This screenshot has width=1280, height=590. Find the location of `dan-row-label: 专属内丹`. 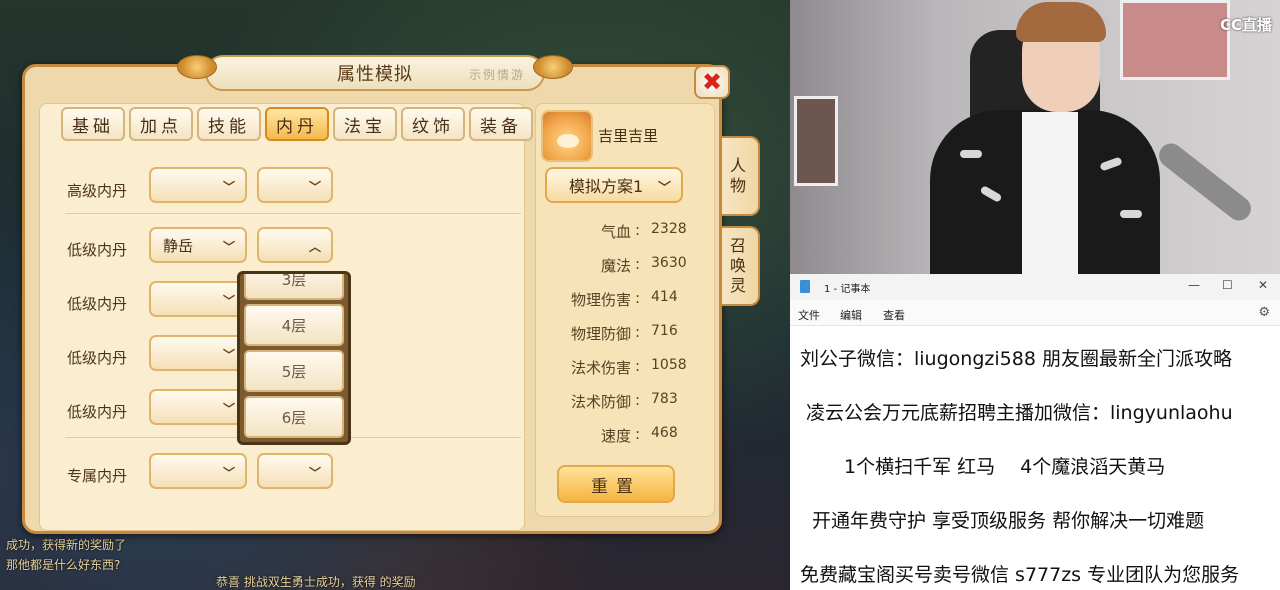

dan-row-label: 专属内丹 is located at coordinates (97, 476).